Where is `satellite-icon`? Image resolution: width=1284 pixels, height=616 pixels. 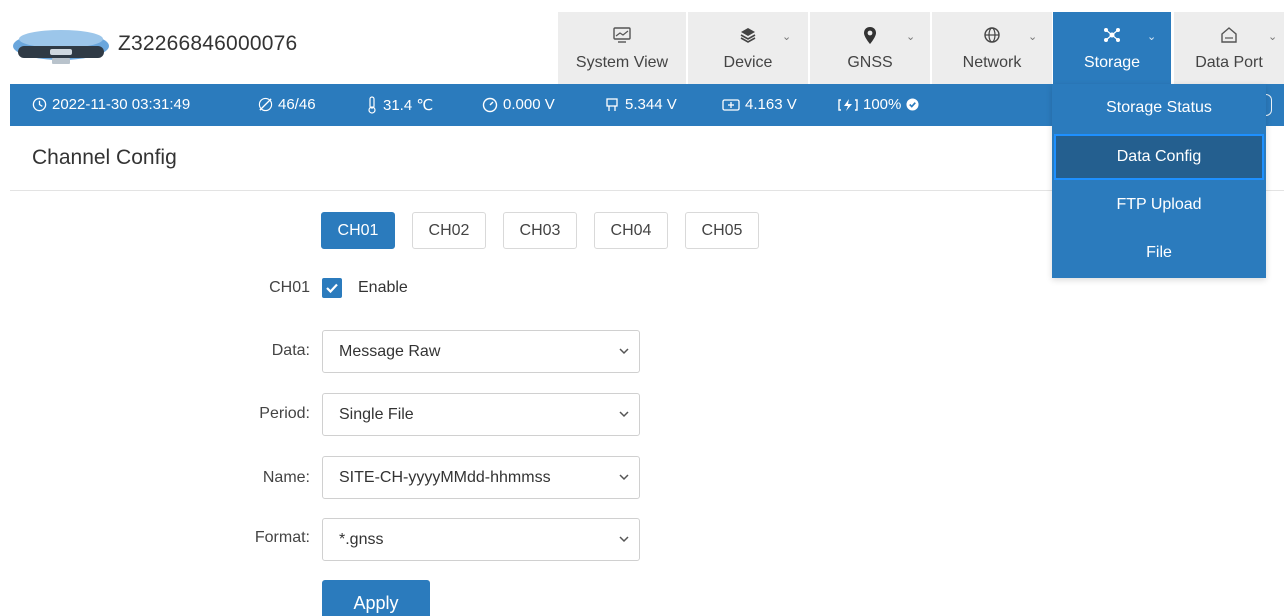
satellite-icon is located at coordinates (265, 104).